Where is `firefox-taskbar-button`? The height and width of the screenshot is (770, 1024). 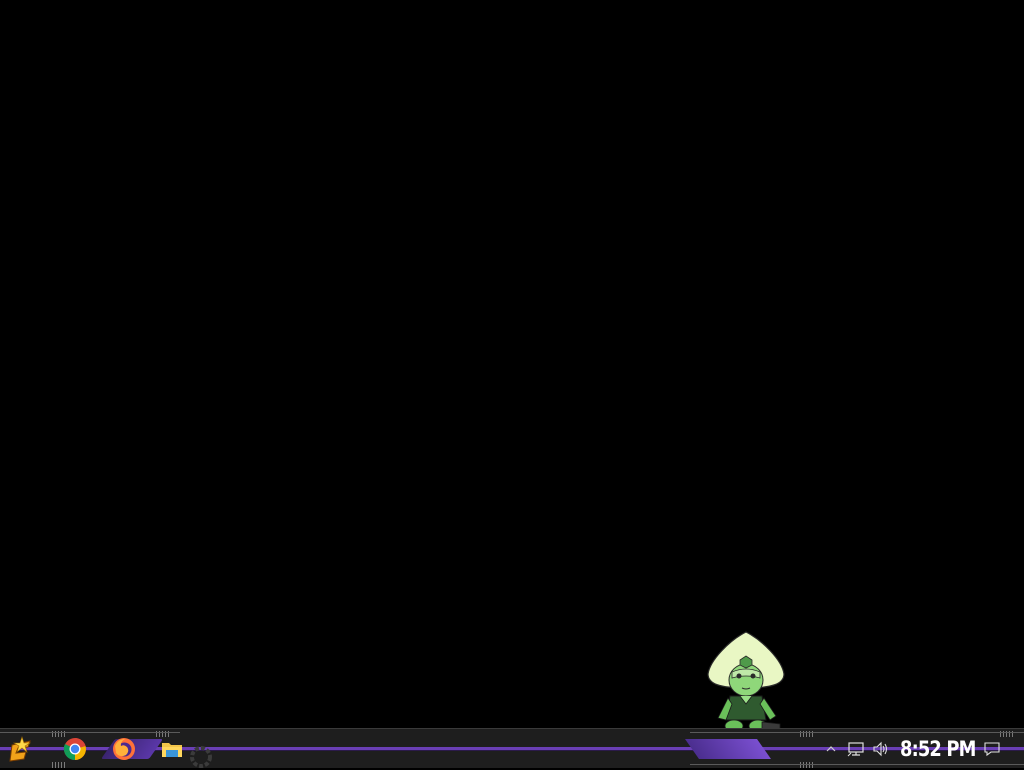
firefox-taskbar-button is located at coordinates (124, 749).